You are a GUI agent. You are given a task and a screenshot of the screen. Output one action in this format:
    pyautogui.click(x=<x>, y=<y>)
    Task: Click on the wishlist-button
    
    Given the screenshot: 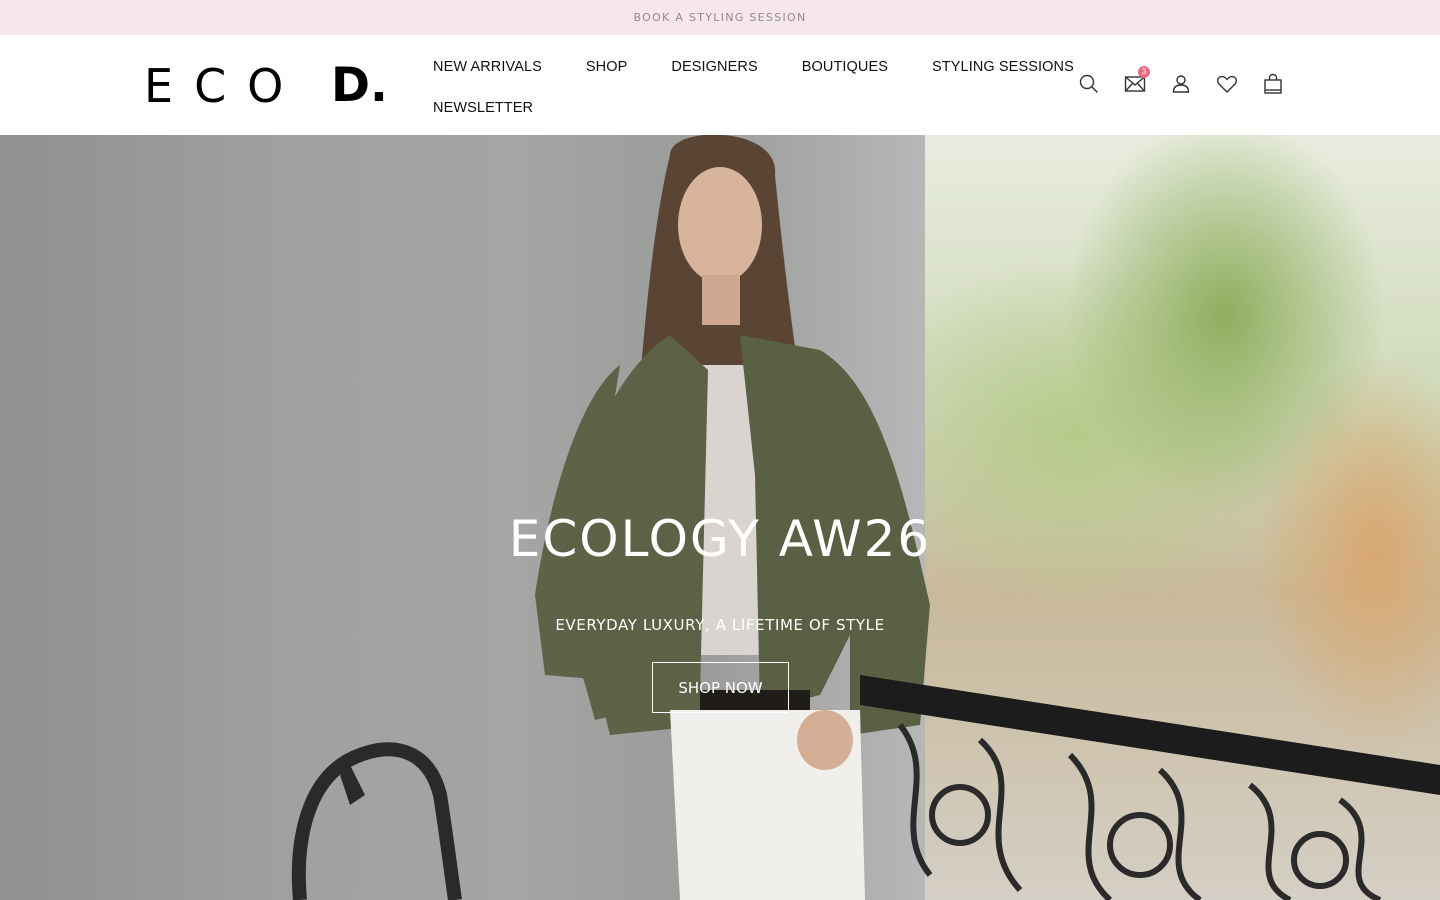 What is the action you would take?
    pyautogui.click(x=1227, y=84)
    